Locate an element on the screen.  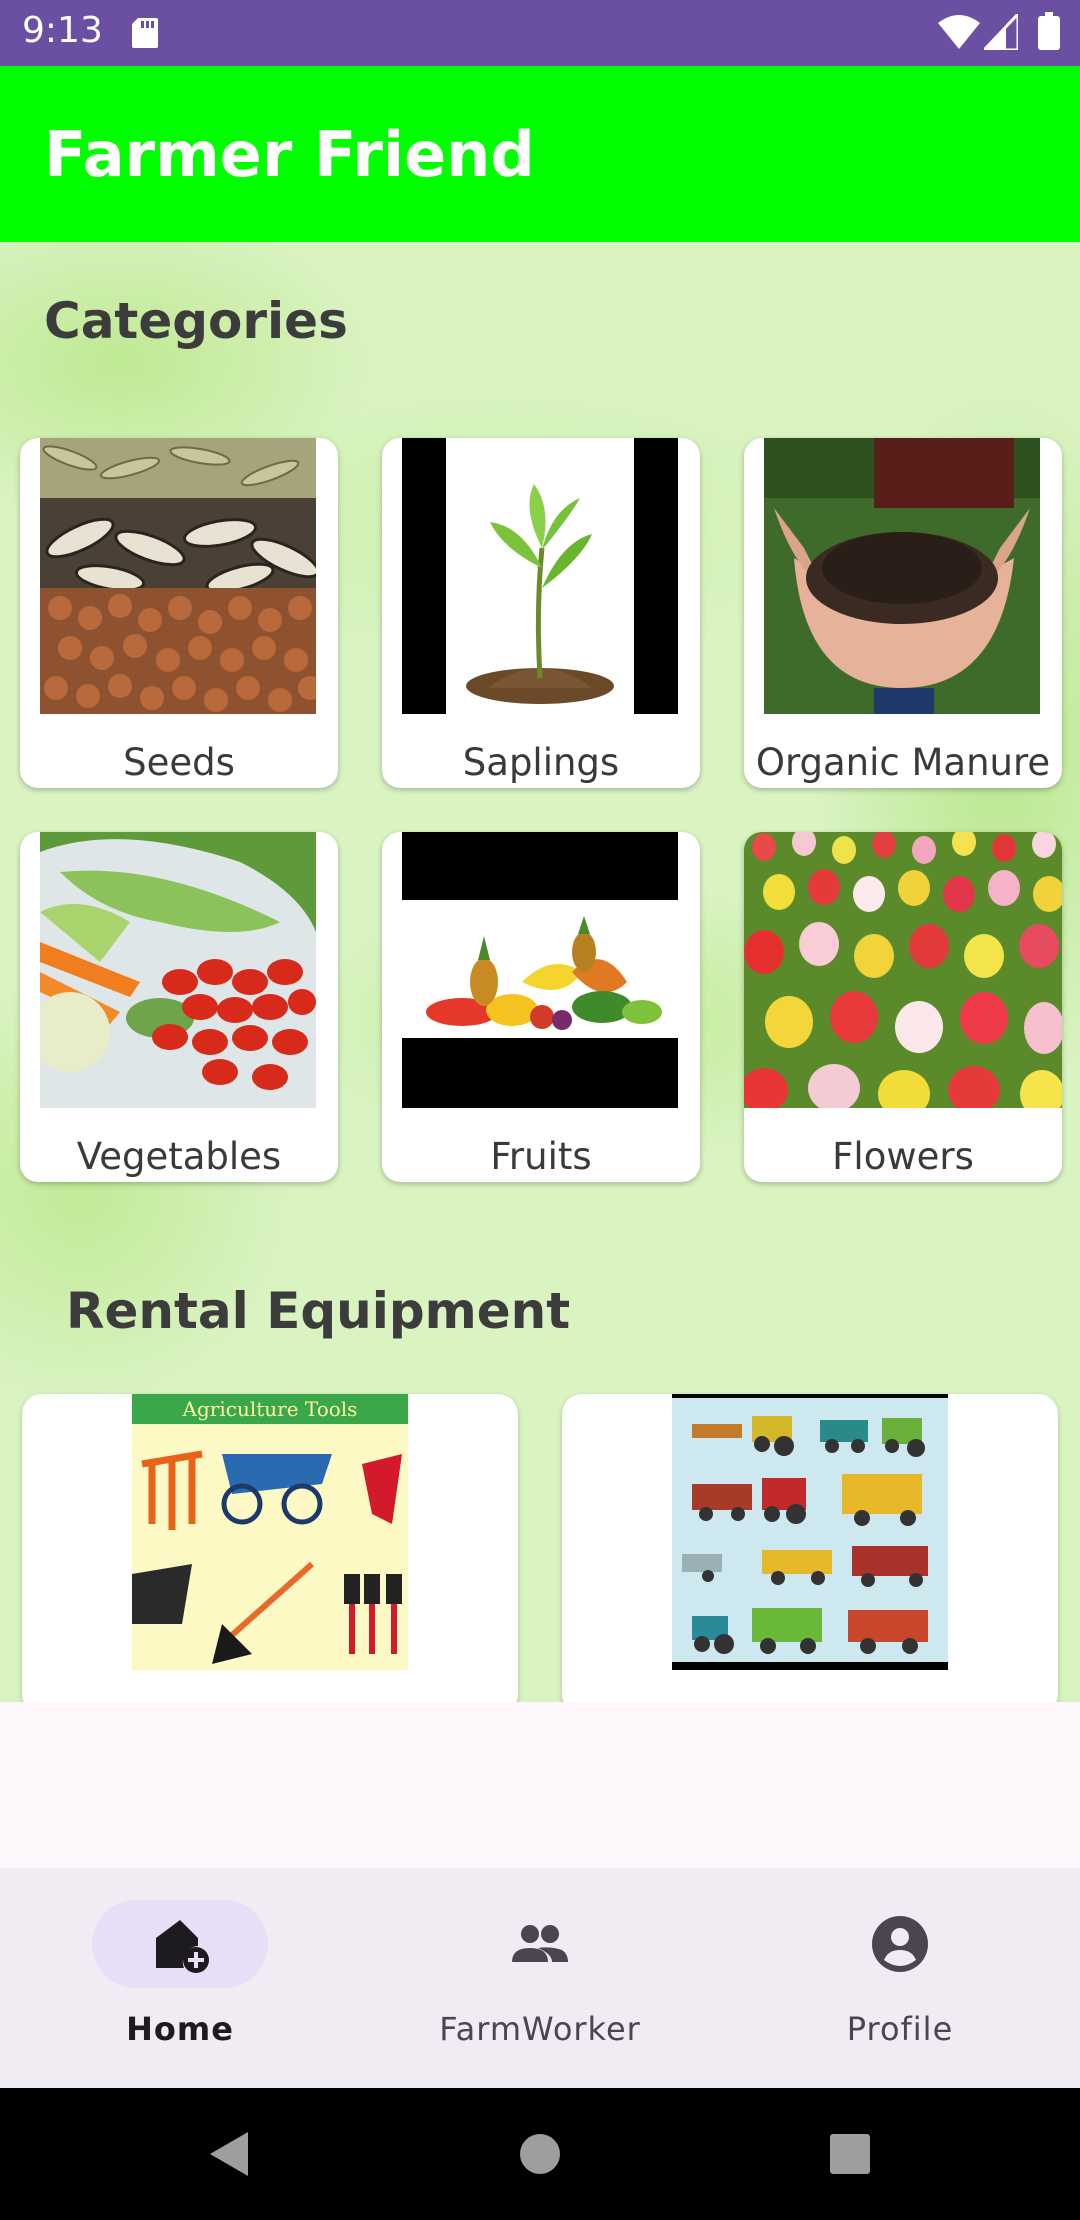
people-icon is located at coordinates (540, 1943).